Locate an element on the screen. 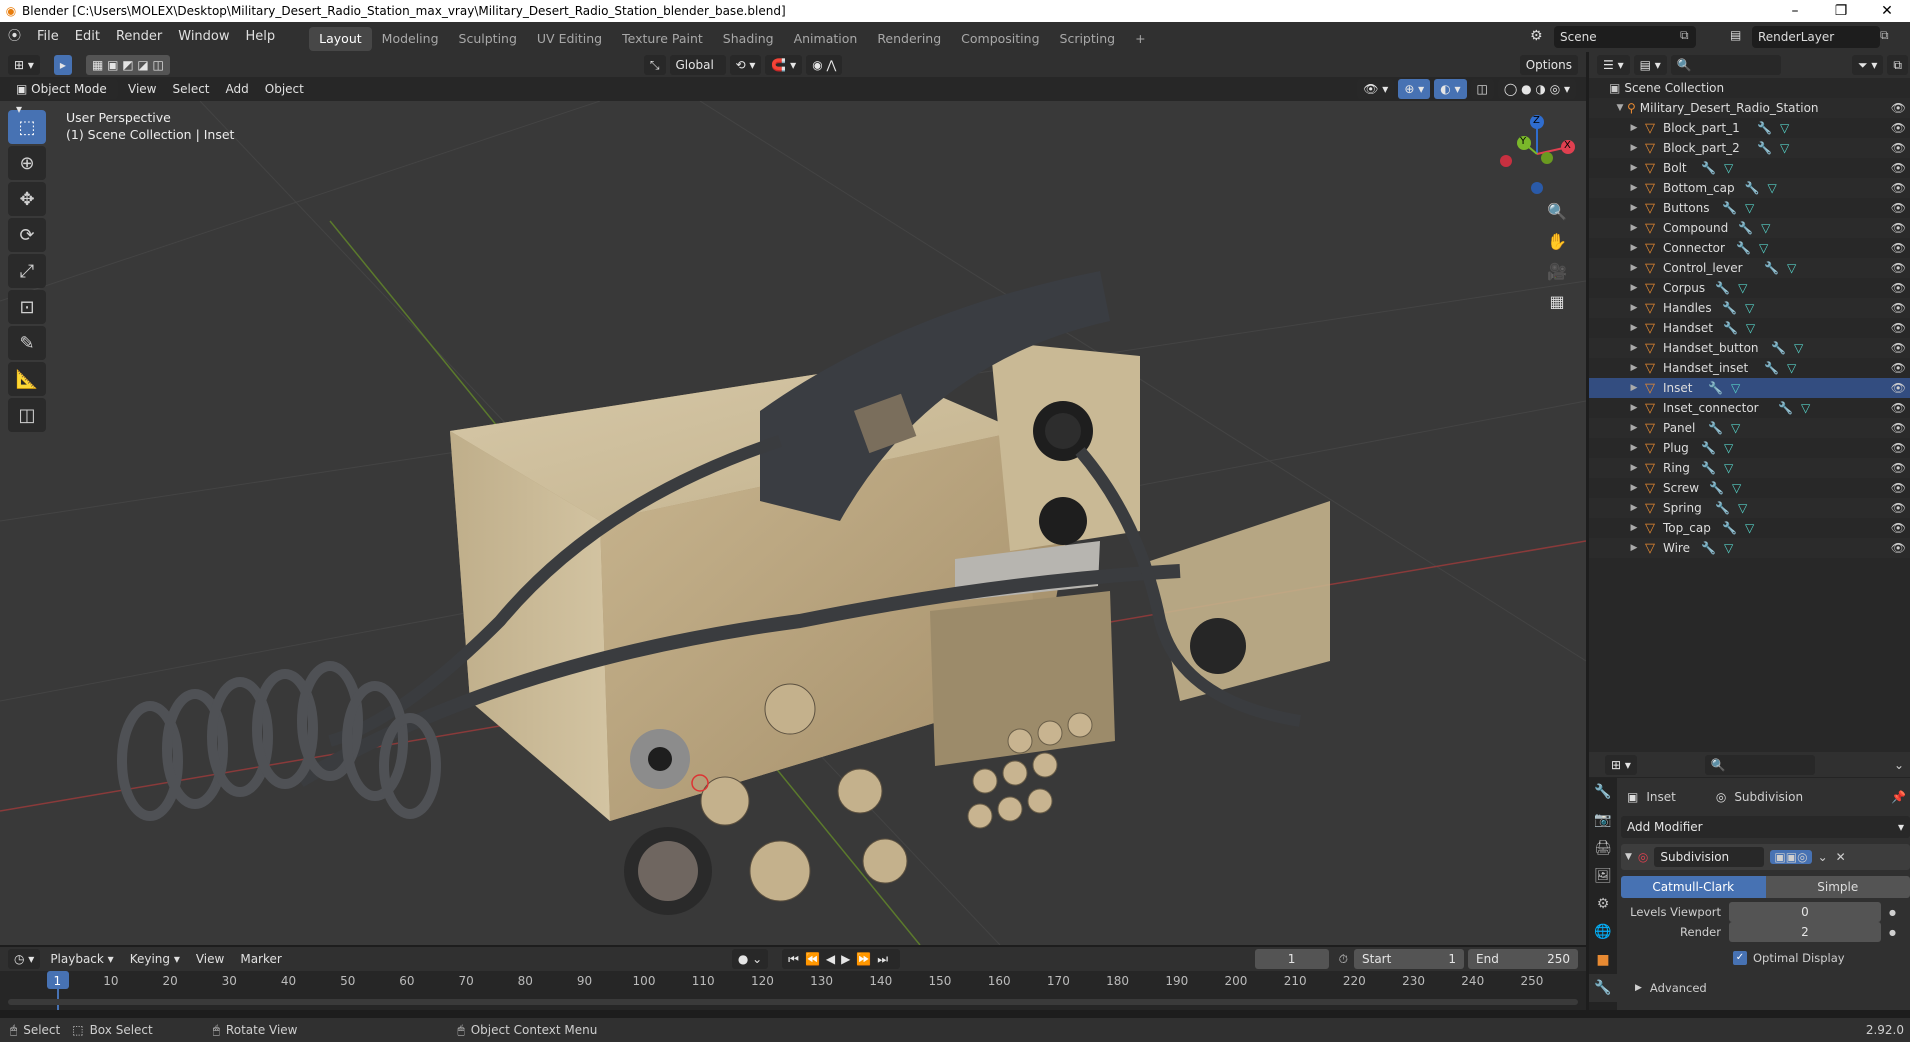  tab-texture-paint: Texture Paint is located at coordinates (662, 39).